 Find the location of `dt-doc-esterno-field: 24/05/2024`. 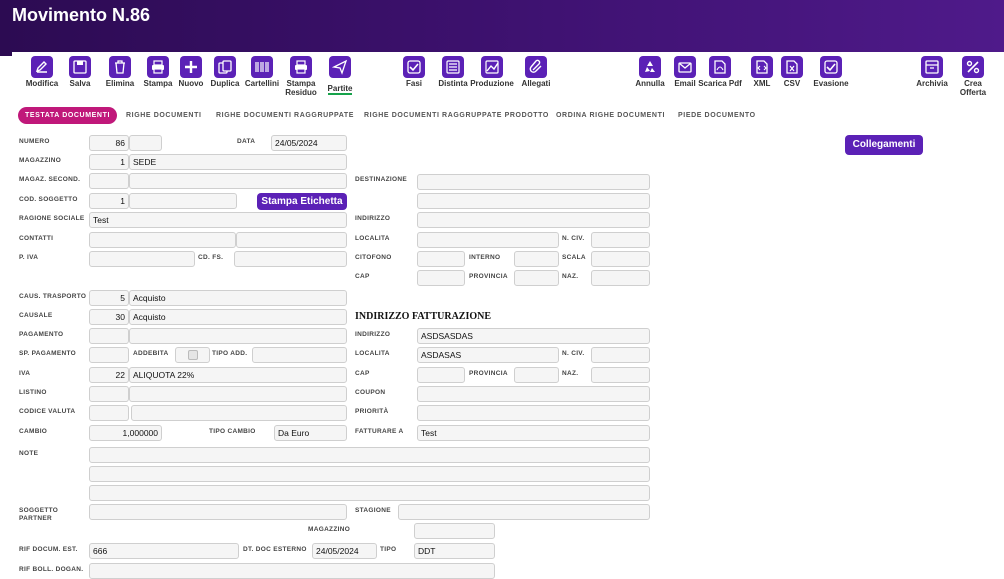

dt-doc-esterno-field: 24/05/2024 is located at coordinates (344, 551).